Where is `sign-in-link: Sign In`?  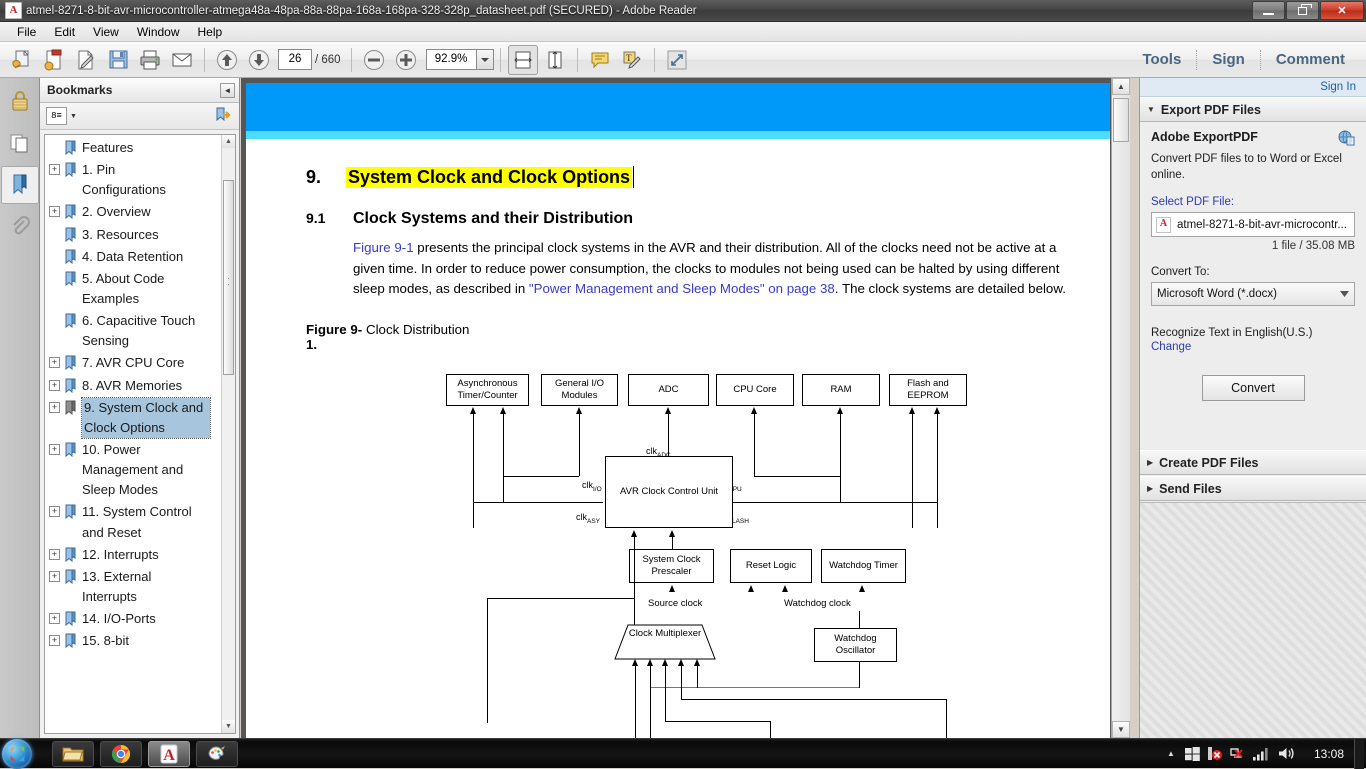
sign-in-link: Sign In is located at coordinates (1338, 87).